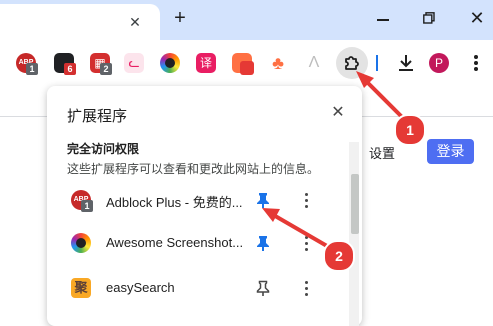  Describe the element at coordinates (339, 256) in the screenshot. I see `callout-marker-2: 2` at that location.